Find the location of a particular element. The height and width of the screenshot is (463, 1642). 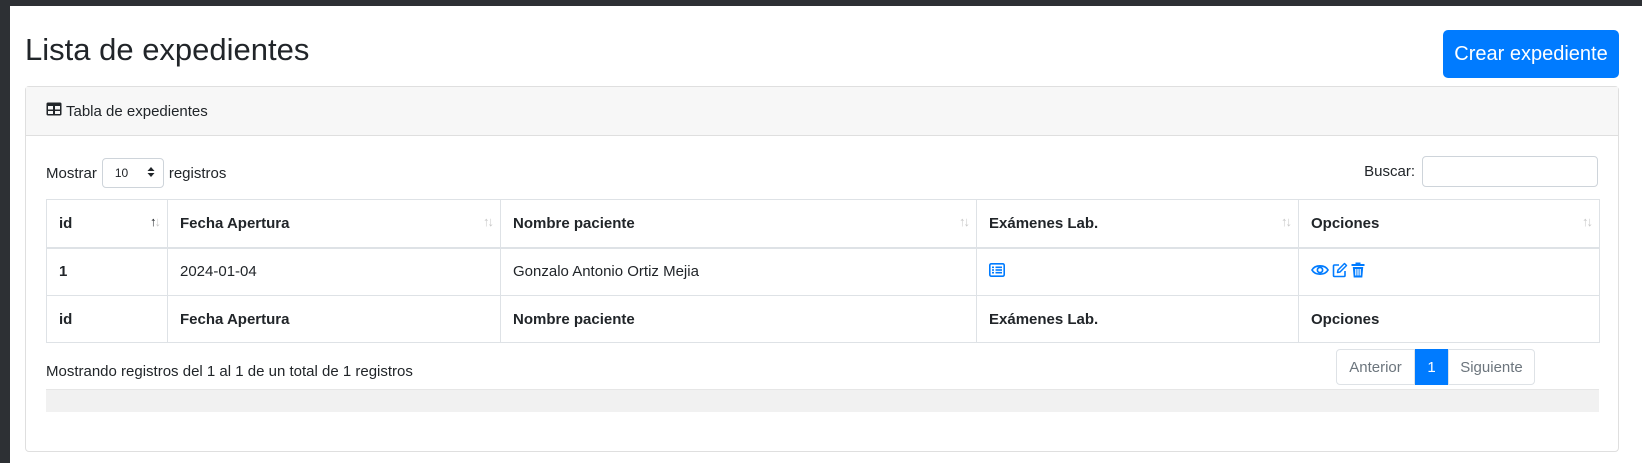

list-icon is located at coordinates (997, 271).